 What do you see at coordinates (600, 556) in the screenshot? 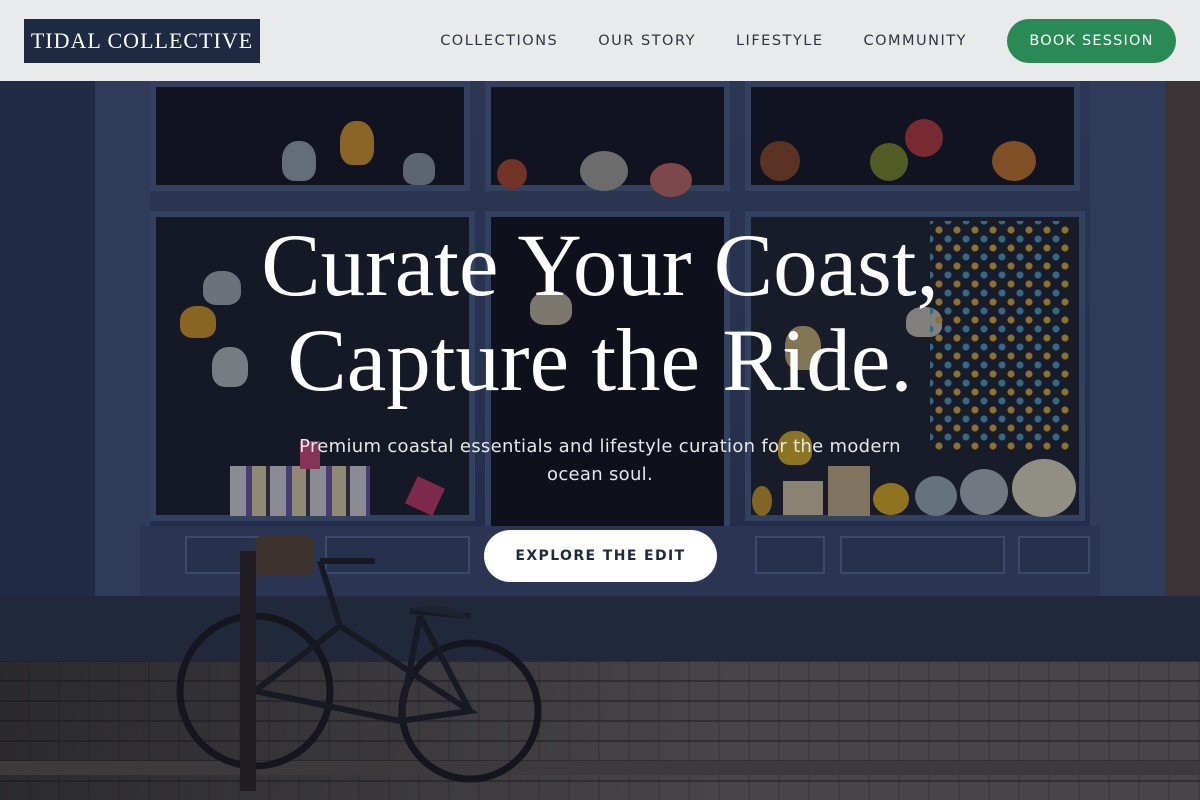
I see `explore-the-edit-button: EXPLORE THE EDIT` at bounding box center [600, 556].